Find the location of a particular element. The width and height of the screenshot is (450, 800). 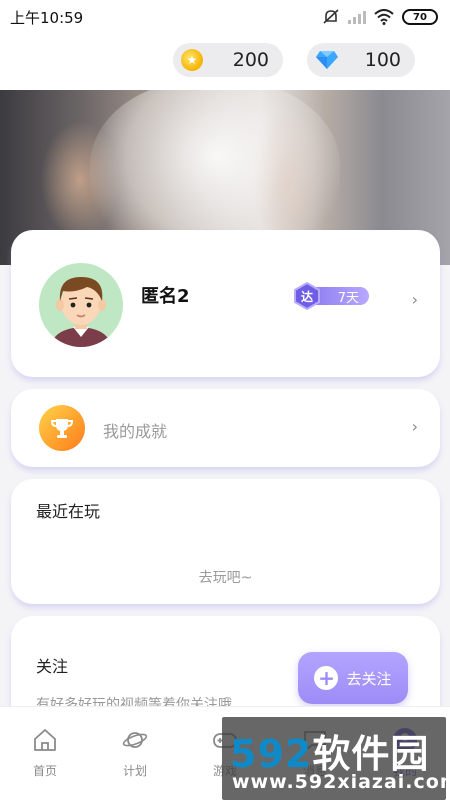

battery-indicator: 70 is located at coordinates (420, 17).